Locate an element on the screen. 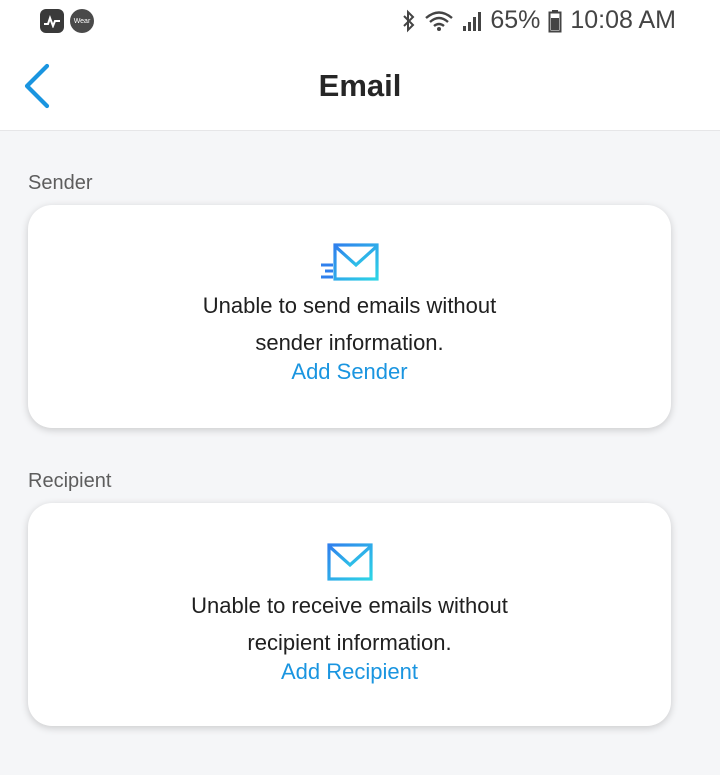  pulse-app-icon is located at coordinates (52, 21).